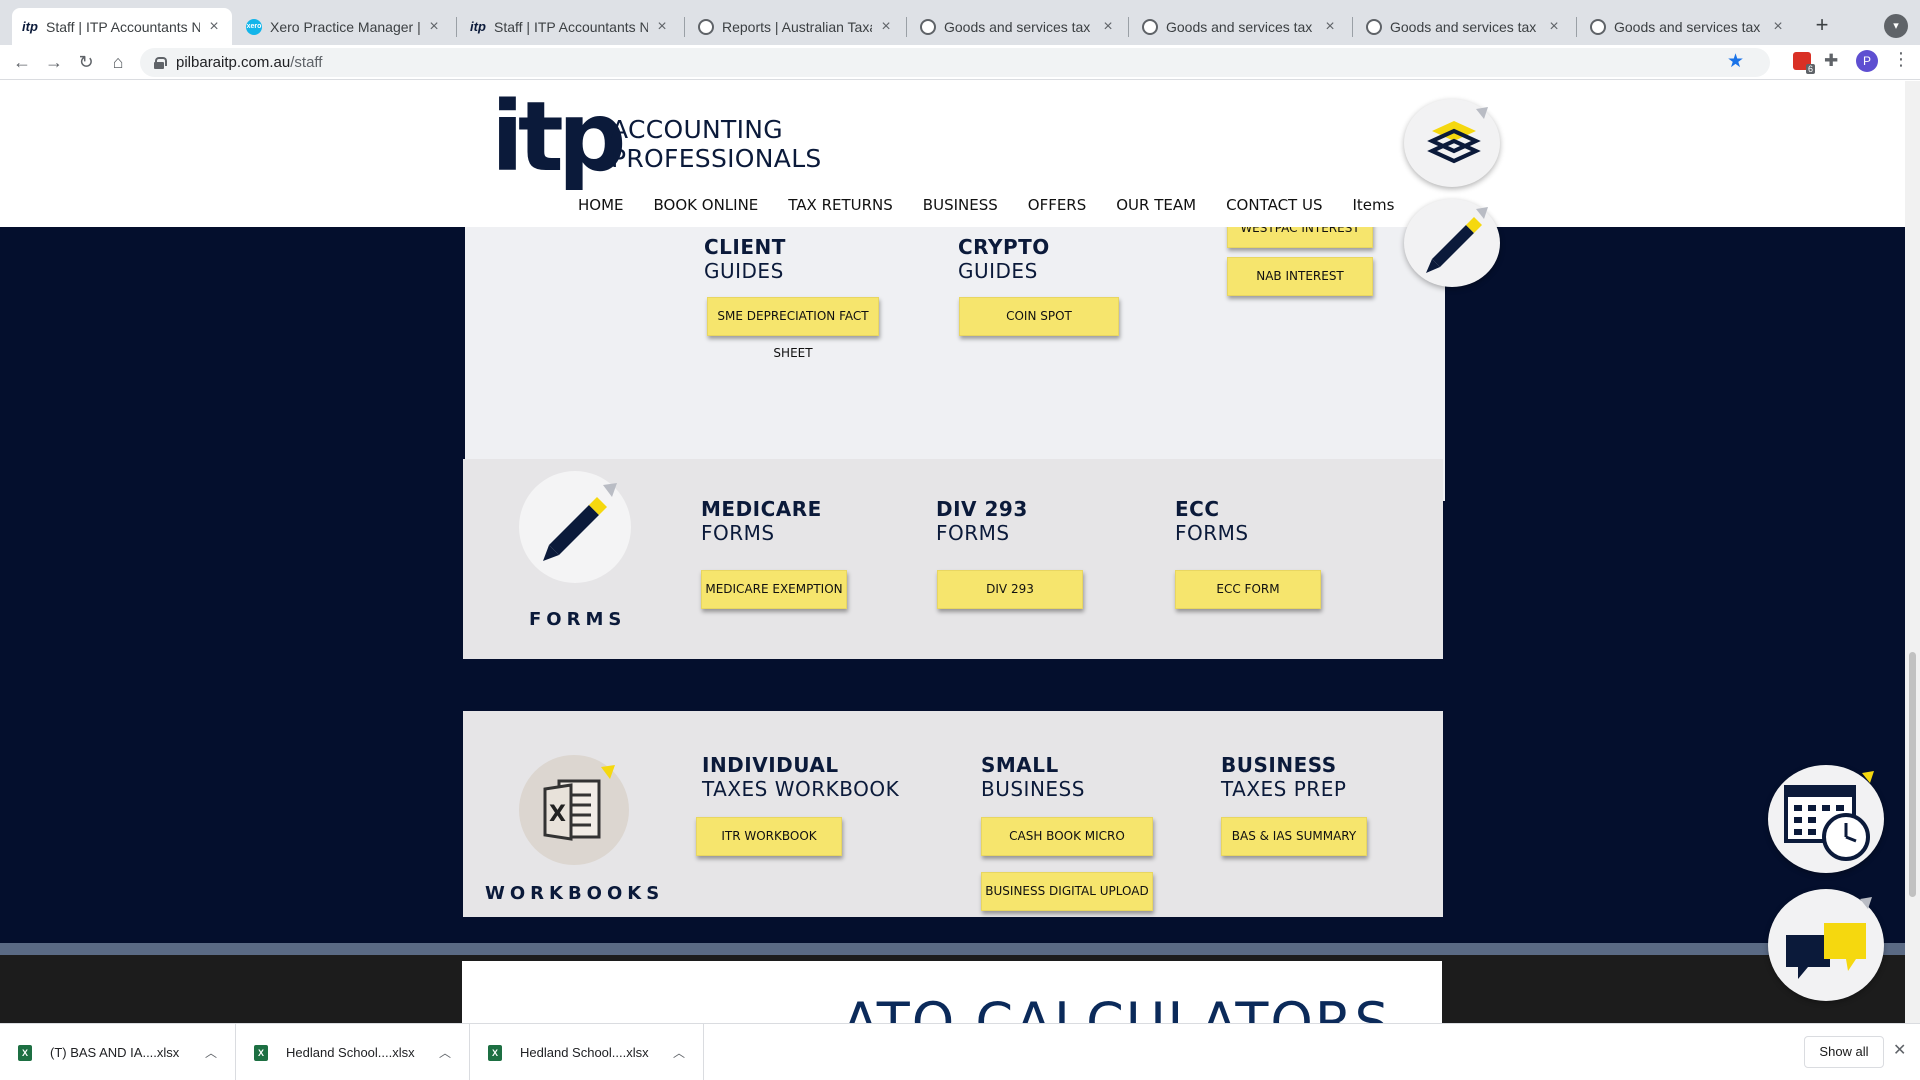  Describe the element at coordinates (1248, 589) in the screenshot. I see `ecc-form-button: ECC FORM` at that location.